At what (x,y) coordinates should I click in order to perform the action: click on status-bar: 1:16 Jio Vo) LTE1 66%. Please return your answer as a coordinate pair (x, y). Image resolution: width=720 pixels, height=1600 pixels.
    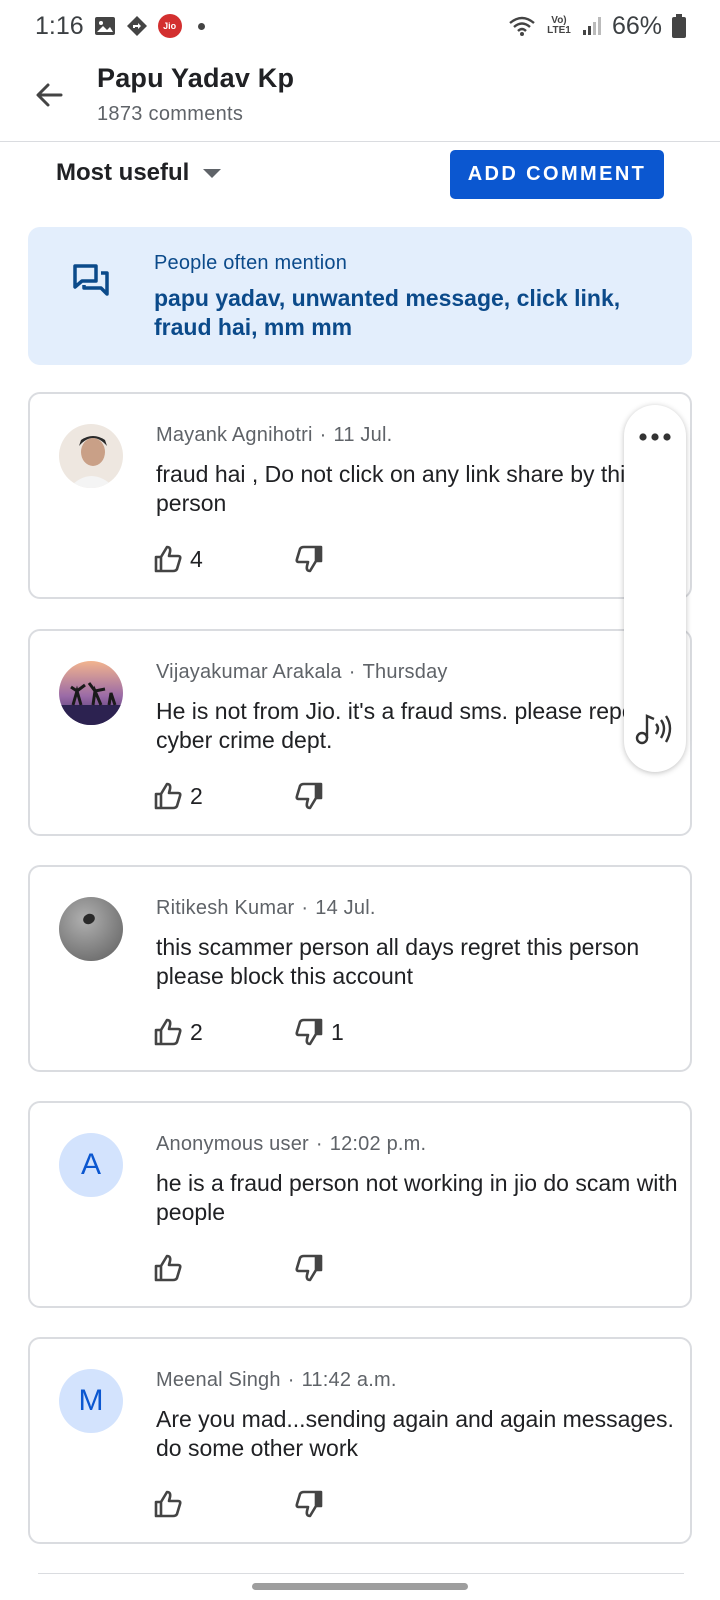
    Looking at the image, I should click on (360, 26).